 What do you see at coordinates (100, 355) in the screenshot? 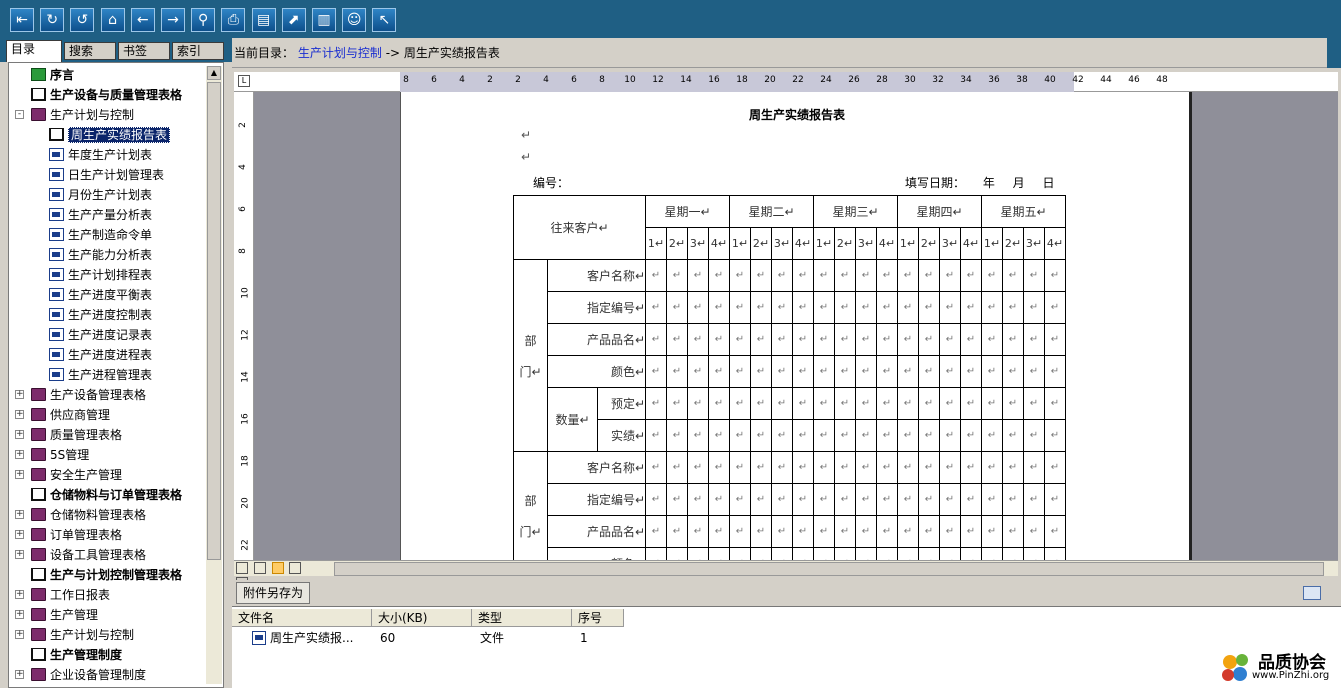
I see `tree-item: 生产进度进程表` at bounding box center [100, 355].